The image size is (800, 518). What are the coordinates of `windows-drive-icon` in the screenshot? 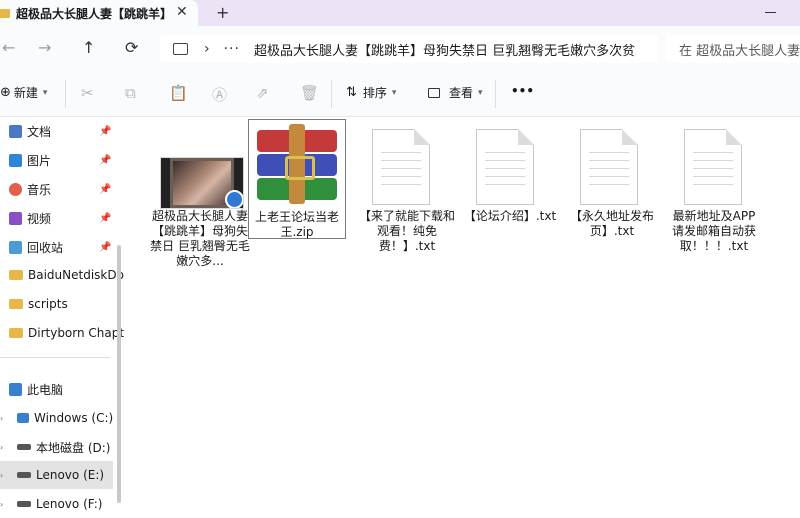 It's located at (23, 418).